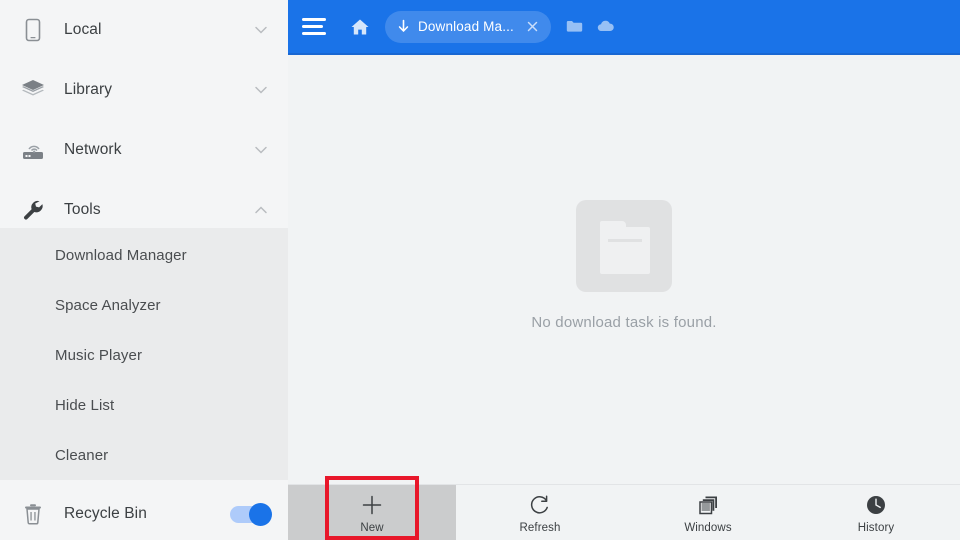 This screenshot has width=960, height=540. Describe the element at coordinates (372, 528) in the screenshot. I see `new-button-label: New` at that location.